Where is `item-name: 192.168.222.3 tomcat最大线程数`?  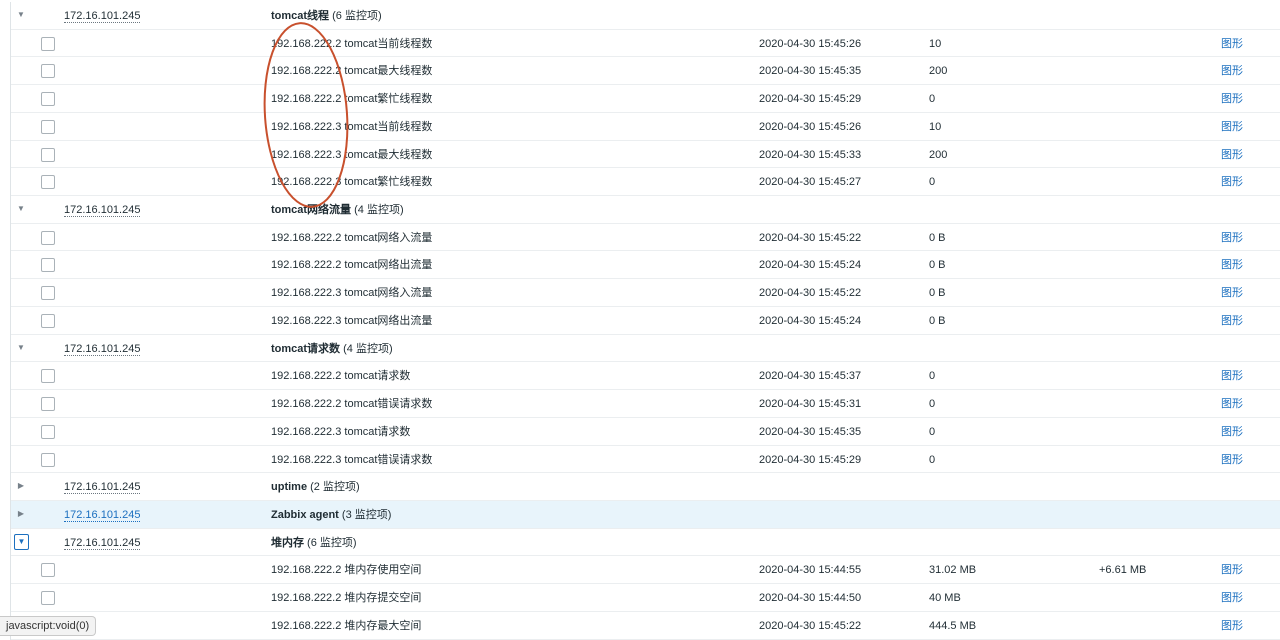
item-name: 192.168.222.3 tomcat最大线程数 is located at coordinates (352, 154).